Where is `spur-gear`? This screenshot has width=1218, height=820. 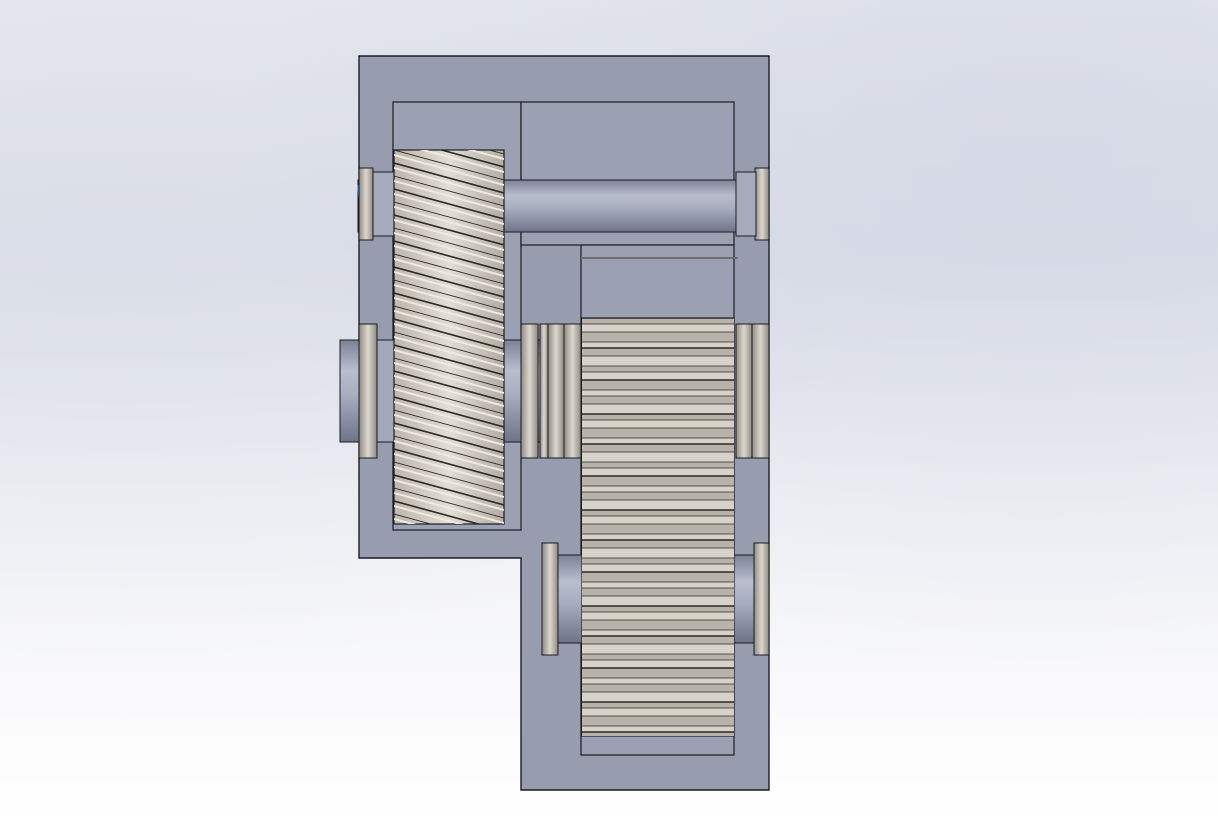
spur-gear is located at coordinates (658, 527).